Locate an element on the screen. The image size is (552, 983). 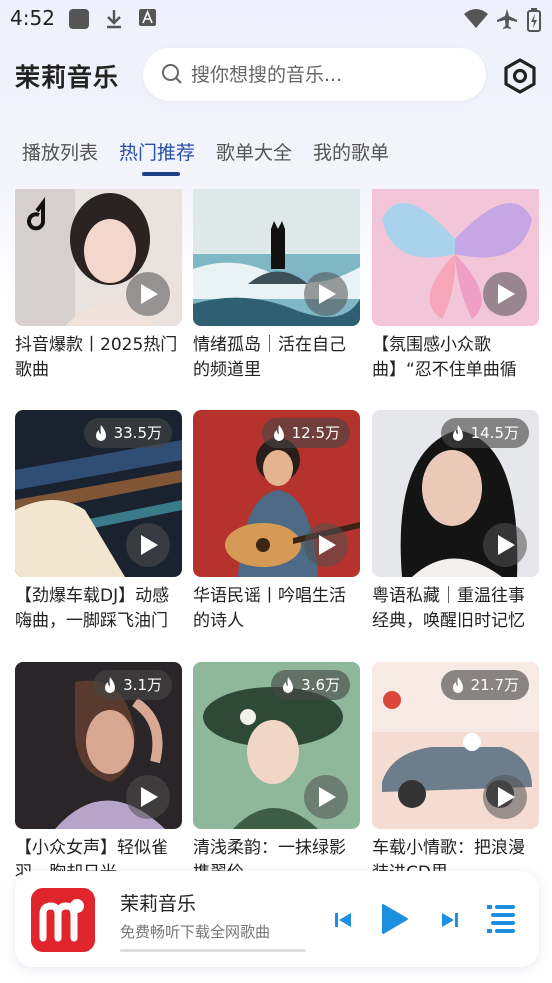
search-bar is located at coordinates (314, 74).